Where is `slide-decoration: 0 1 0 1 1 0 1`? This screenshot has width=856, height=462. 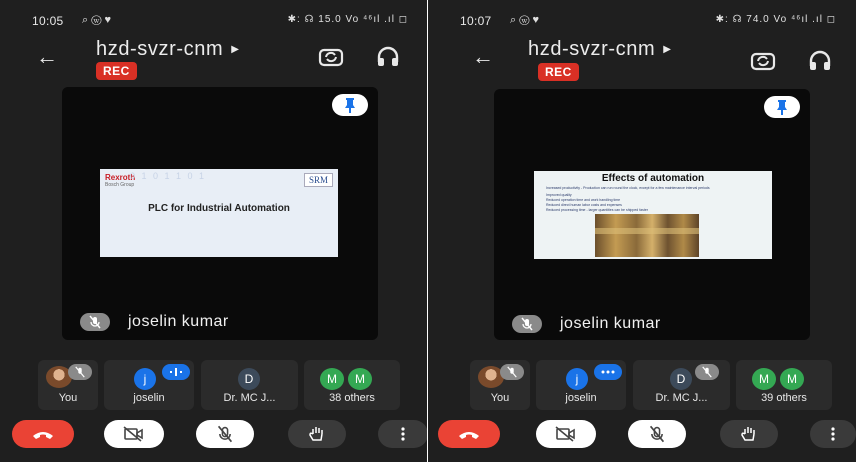 slide-decoration: 0 1 0 1 1 0 1 is located at coordinates (168, 176).